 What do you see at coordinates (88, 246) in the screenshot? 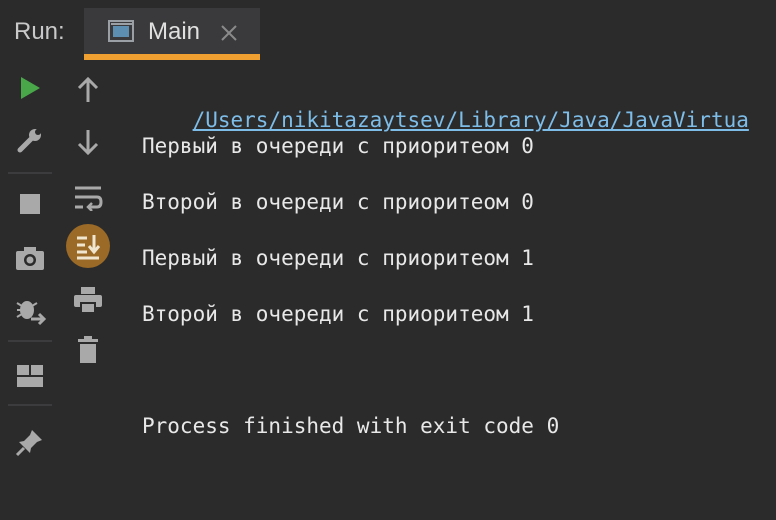
I see `scroll-to-end-icon` at bounding box center [88, 246].